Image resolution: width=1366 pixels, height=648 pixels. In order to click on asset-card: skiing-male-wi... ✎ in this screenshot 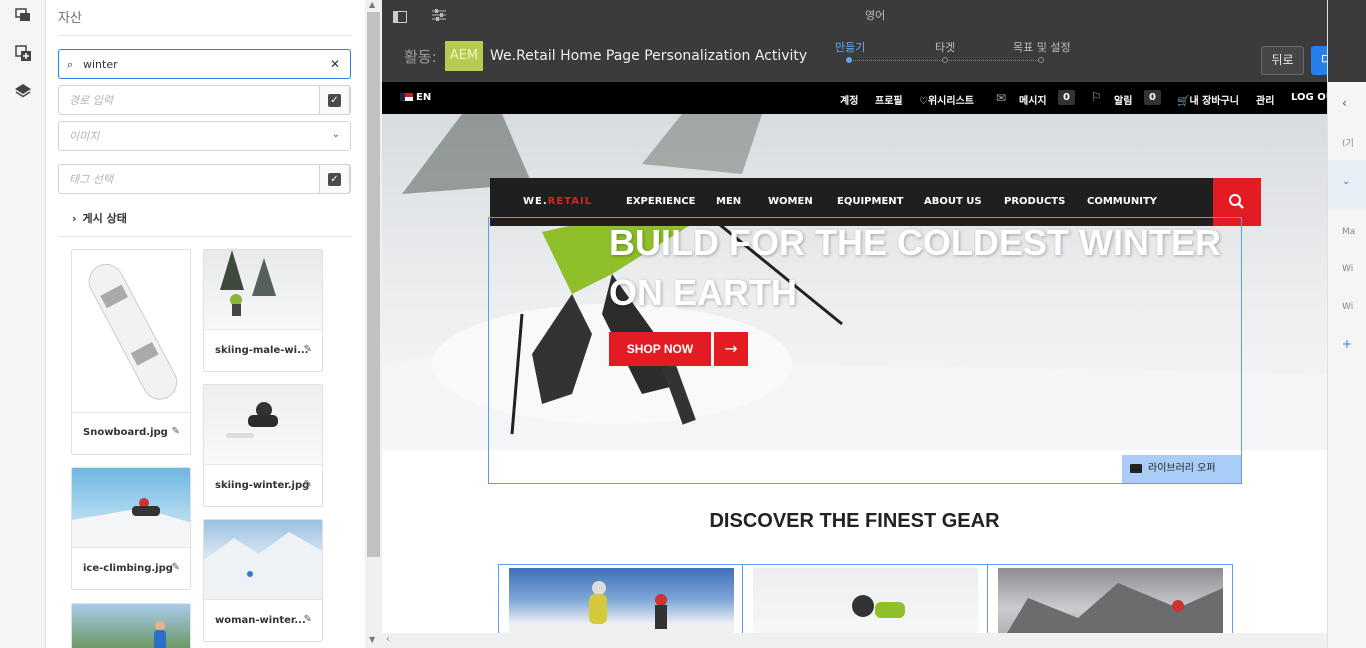, I will do `click(263, 310)`.